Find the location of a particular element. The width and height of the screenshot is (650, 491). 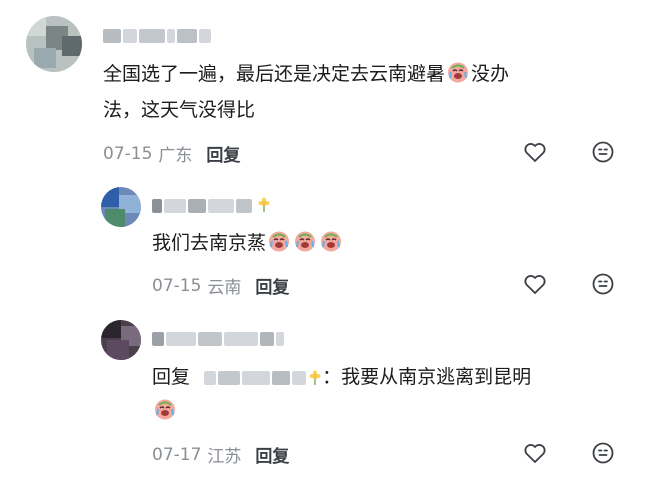

comment-text-line2: 法，这天气没得比 is located at coordinates (179, 110).